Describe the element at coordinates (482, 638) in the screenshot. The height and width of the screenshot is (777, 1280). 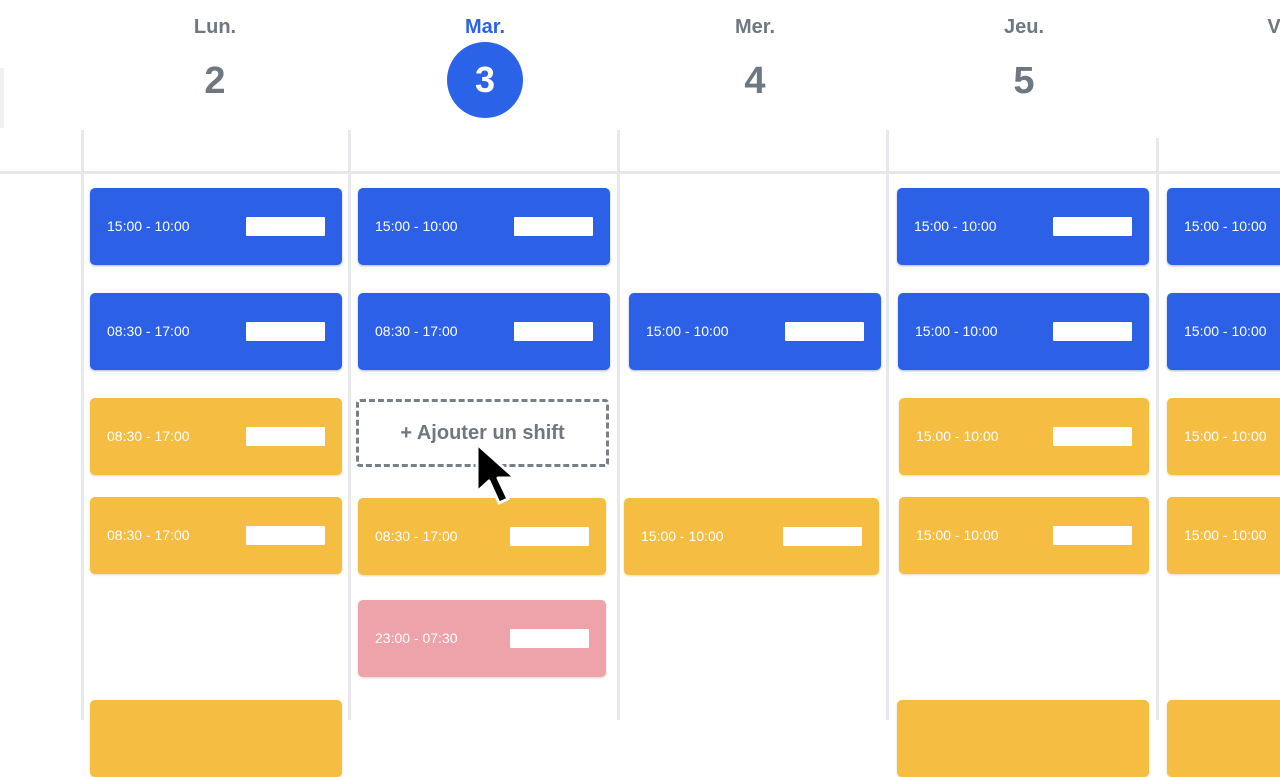
I see `shift-card: 23:00 - 07:30` at that location.